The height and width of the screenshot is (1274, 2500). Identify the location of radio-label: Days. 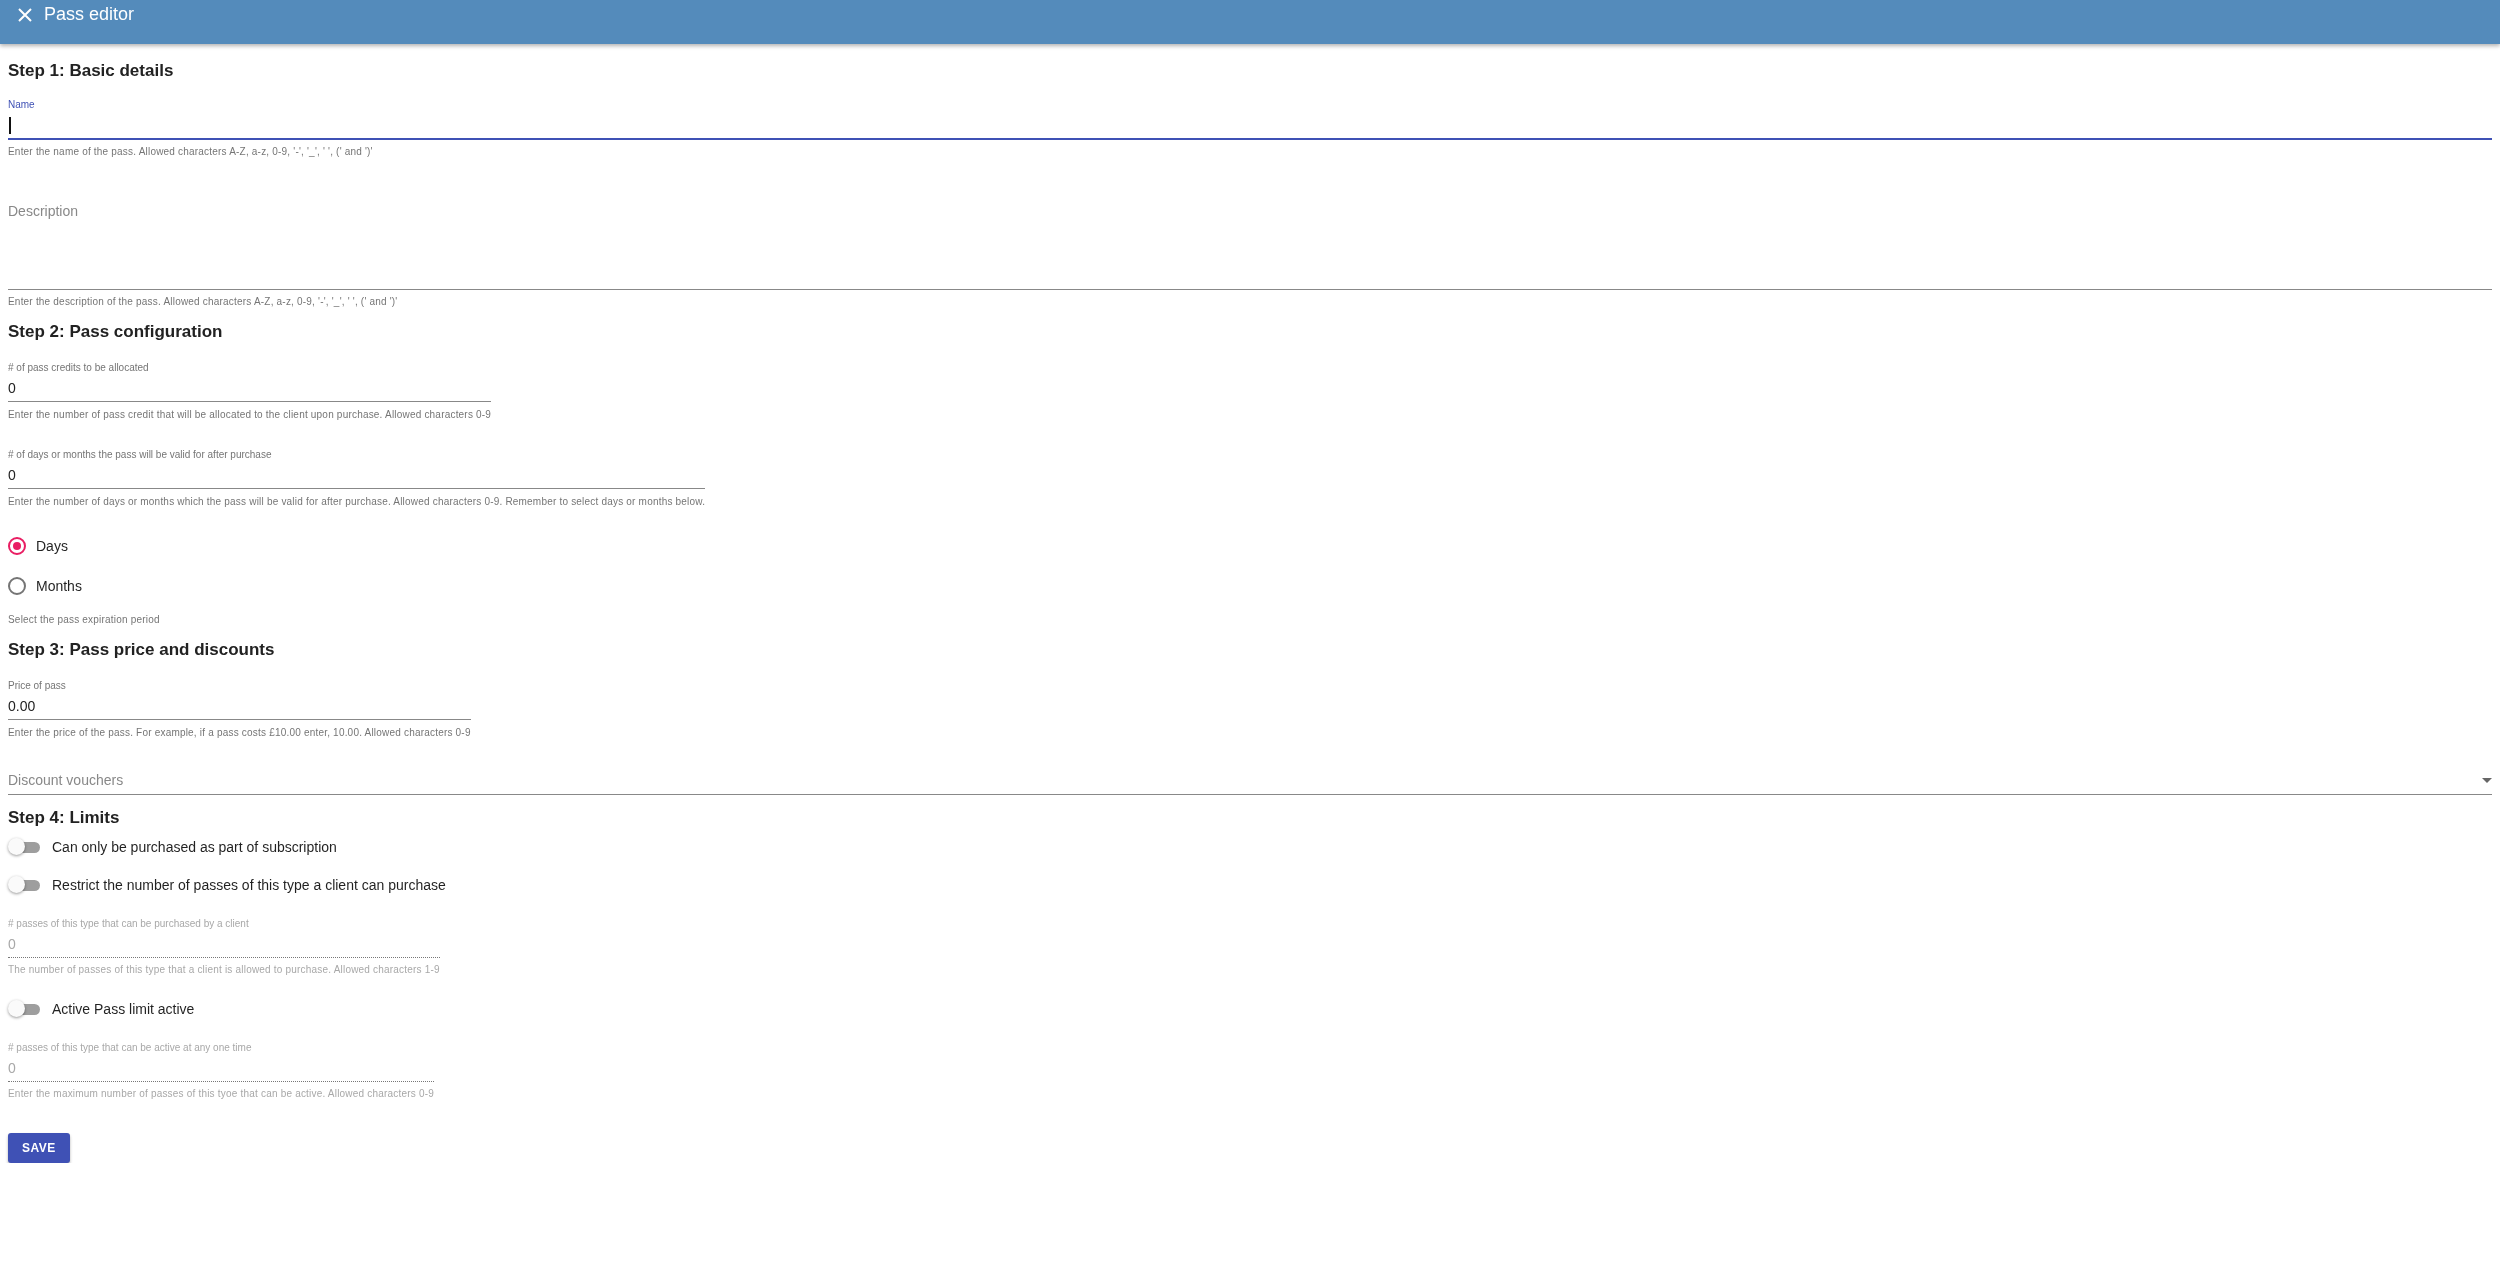
(52, 546).